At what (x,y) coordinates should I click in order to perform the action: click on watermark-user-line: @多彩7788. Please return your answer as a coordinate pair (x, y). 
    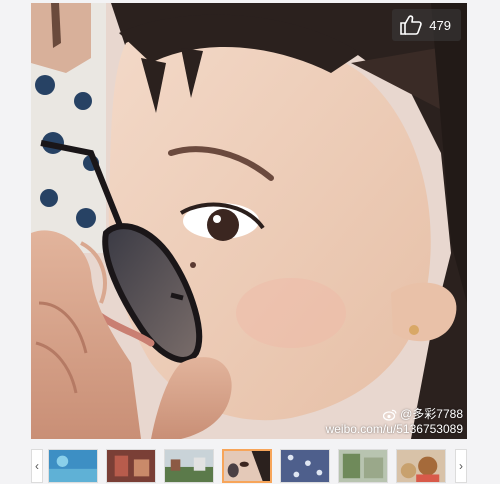
    Looking at the image, I should click on (394, 414).